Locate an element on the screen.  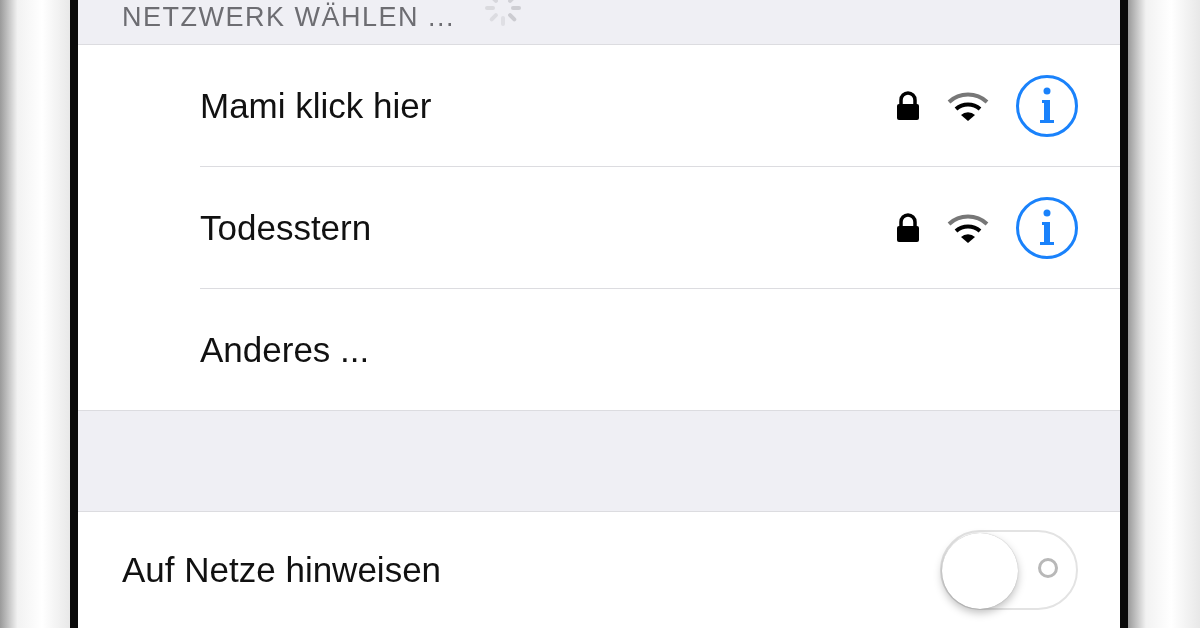
toggle-switch is located at coordinates (1009, 570).